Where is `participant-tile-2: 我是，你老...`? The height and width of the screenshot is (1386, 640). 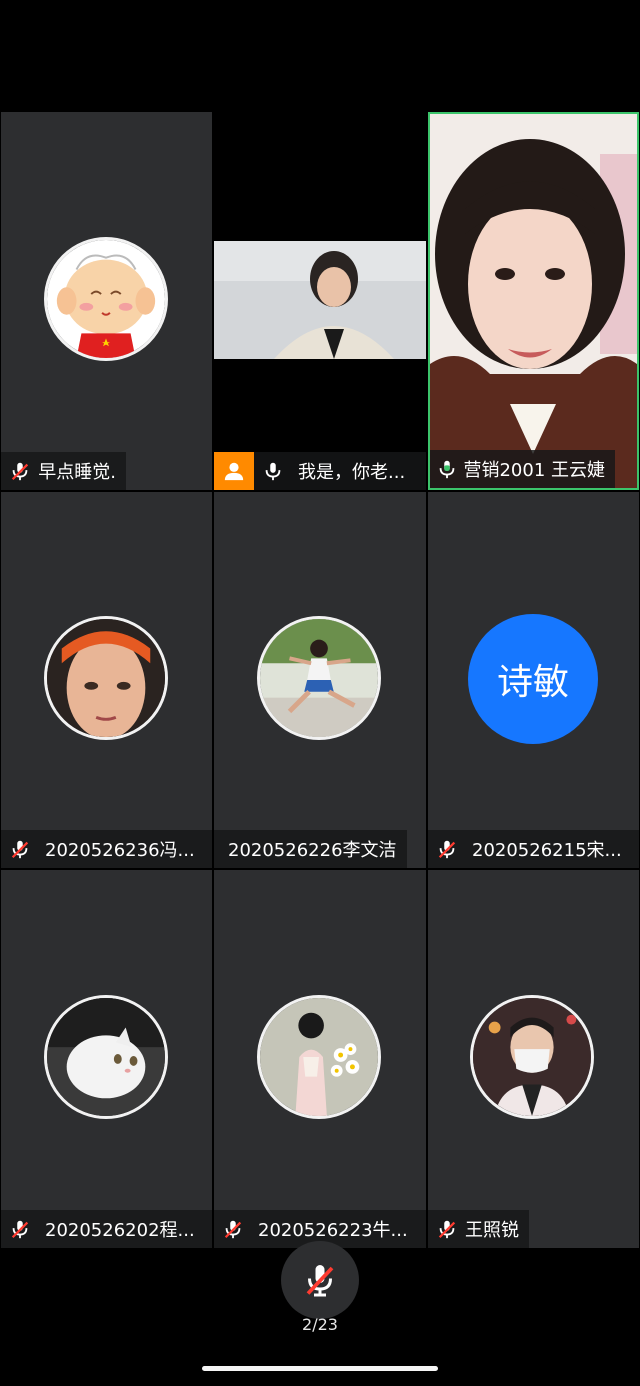
participant-tile-2: 我是，你老... is located at coordinates (320, 301).